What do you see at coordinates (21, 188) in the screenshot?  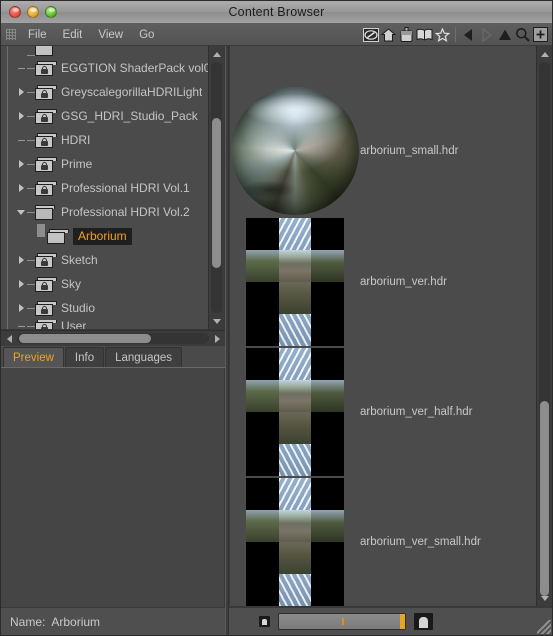 I see `tree-twisty-vol1` at bounding box center [21, 188].